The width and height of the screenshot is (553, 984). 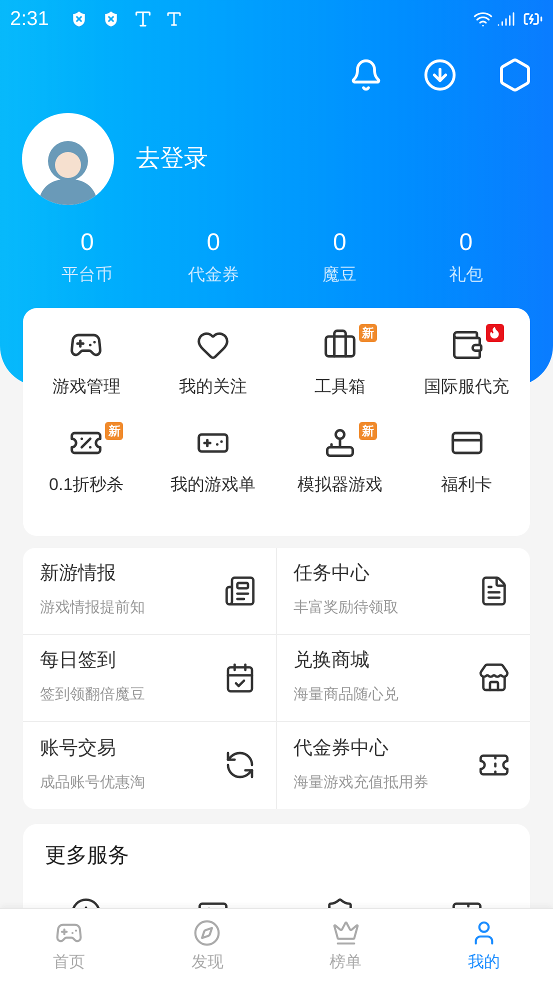 I want to click on menu-label: 国际服代充, so click(x=467, y=387).